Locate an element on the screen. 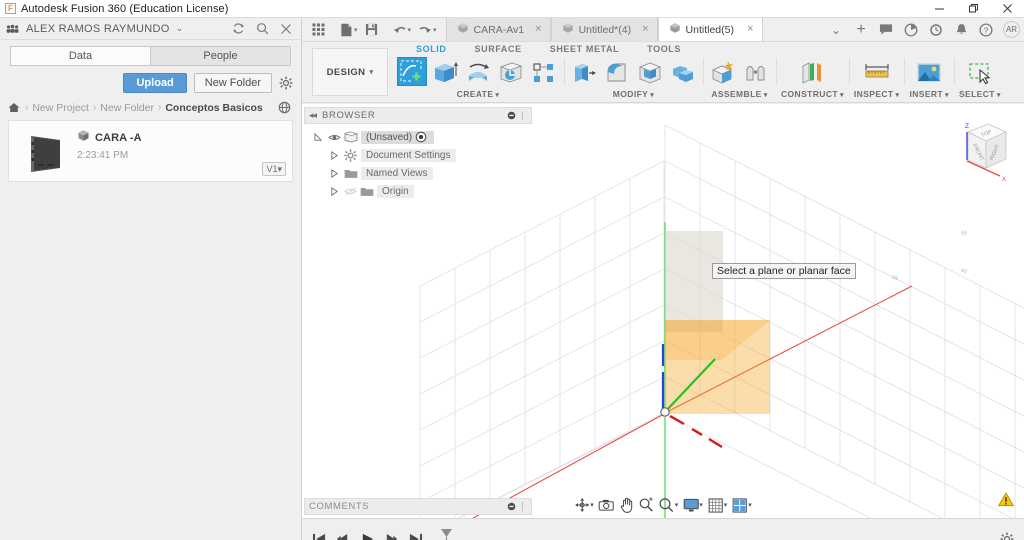 This screenshot has height=540, width=1024. display-settings-icon is located at coordinates (690, 505).